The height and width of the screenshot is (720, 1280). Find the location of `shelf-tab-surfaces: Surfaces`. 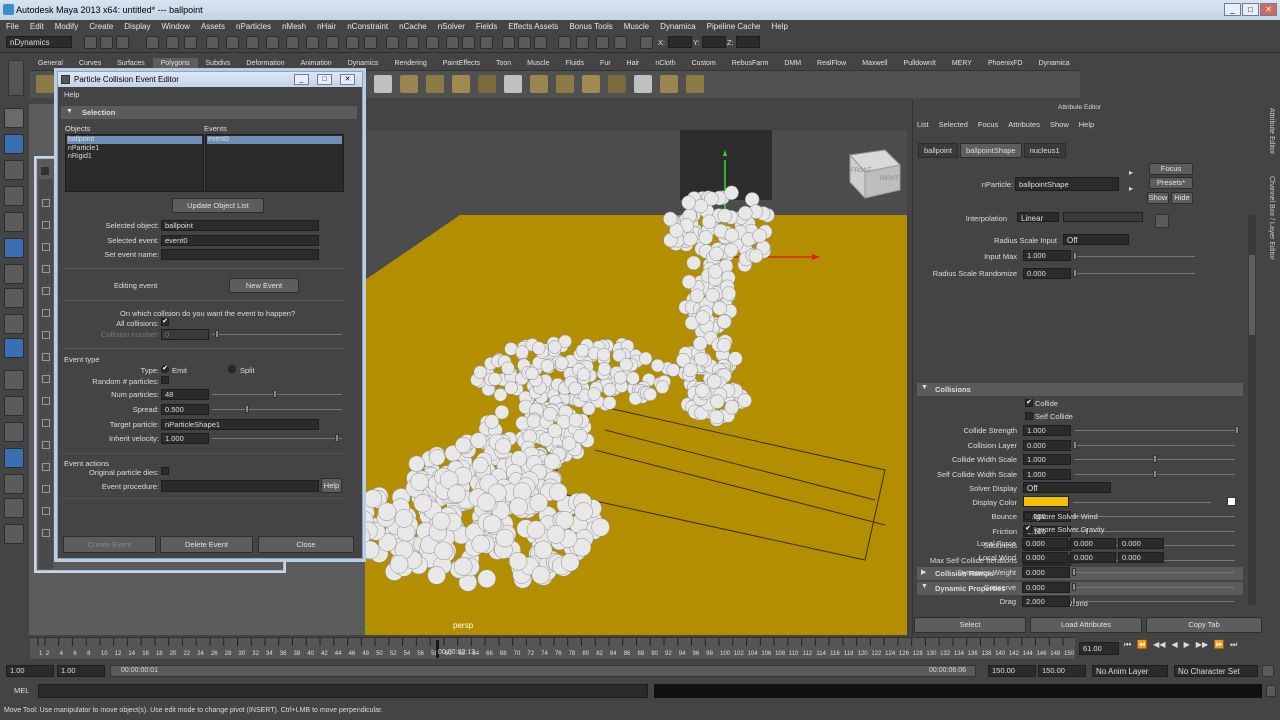

shelf-tab-surfaces: Surfaces is located at coordinates (131, 64).